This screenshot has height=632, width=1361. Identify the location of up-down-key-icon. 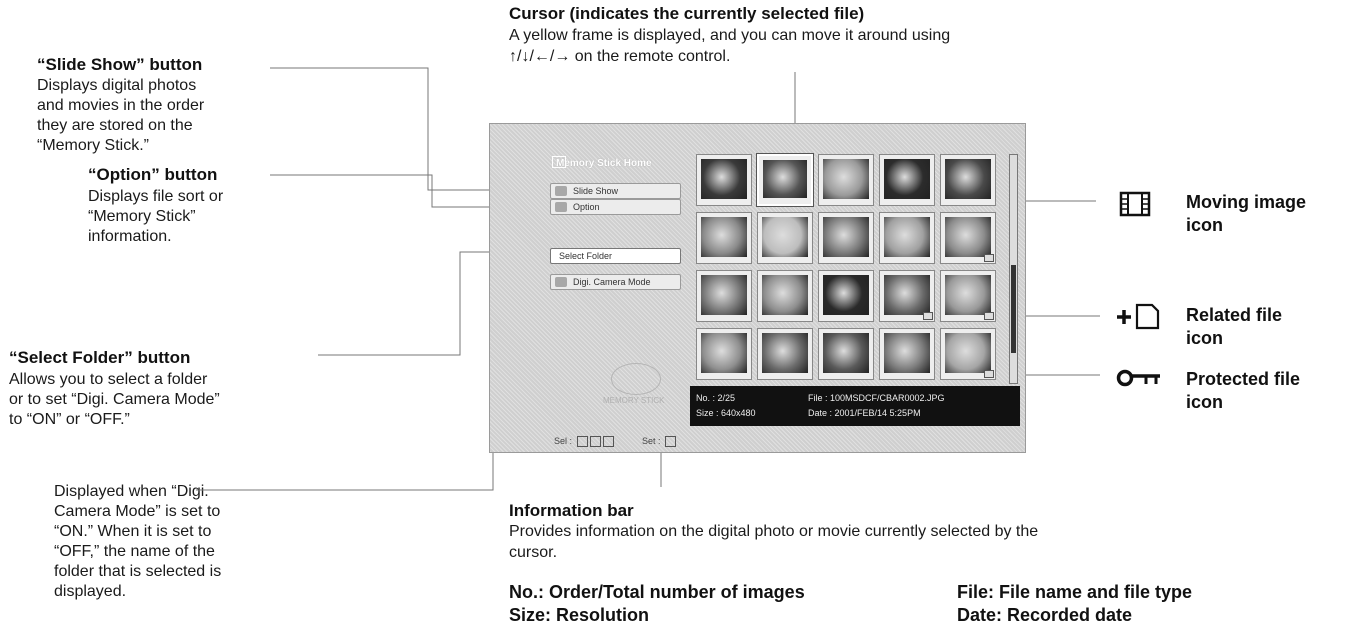
(582, 442).